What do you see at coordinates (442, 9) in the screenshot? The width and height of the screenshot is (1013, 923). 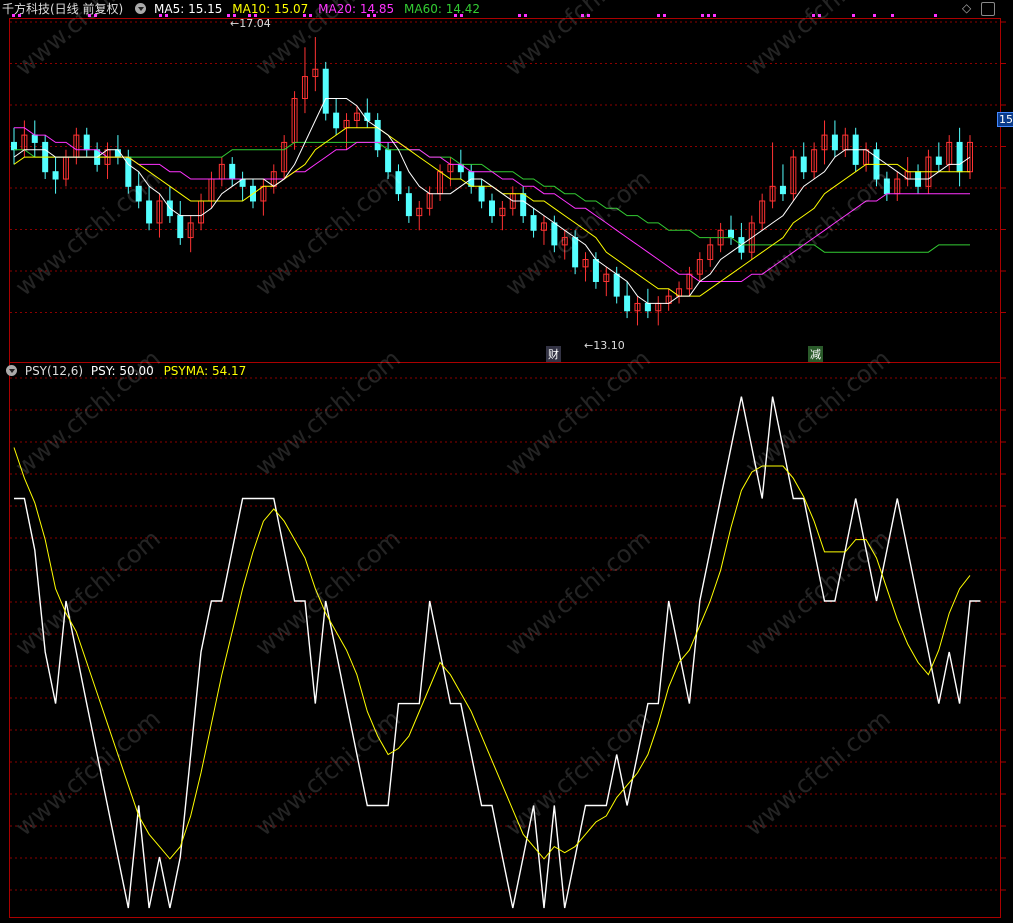 I see `ma60-label: MA60: 14.42` at bounding box center [442, 9].